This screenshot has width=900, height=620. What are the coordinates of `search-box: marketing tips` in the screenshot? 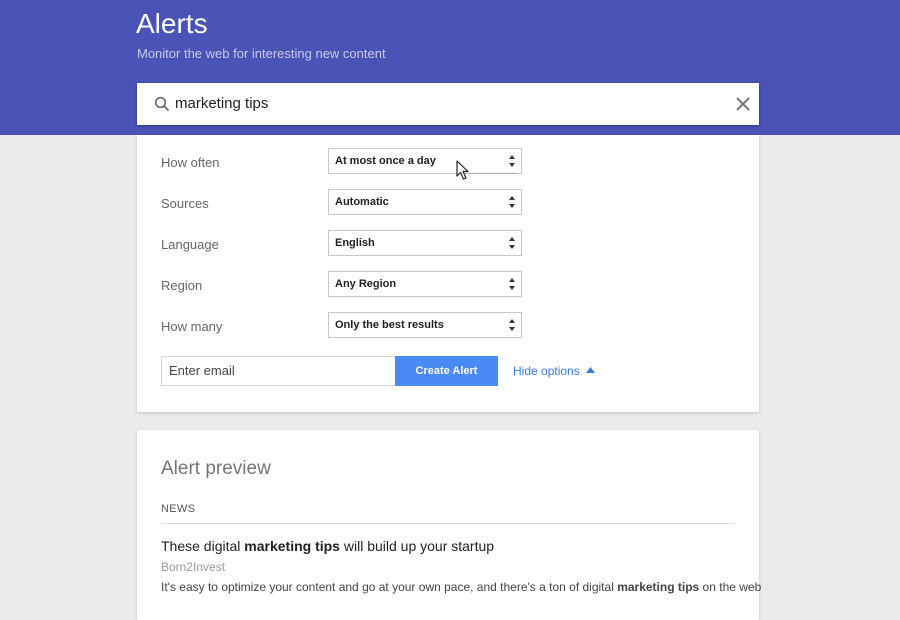 It's located at (448, 104).